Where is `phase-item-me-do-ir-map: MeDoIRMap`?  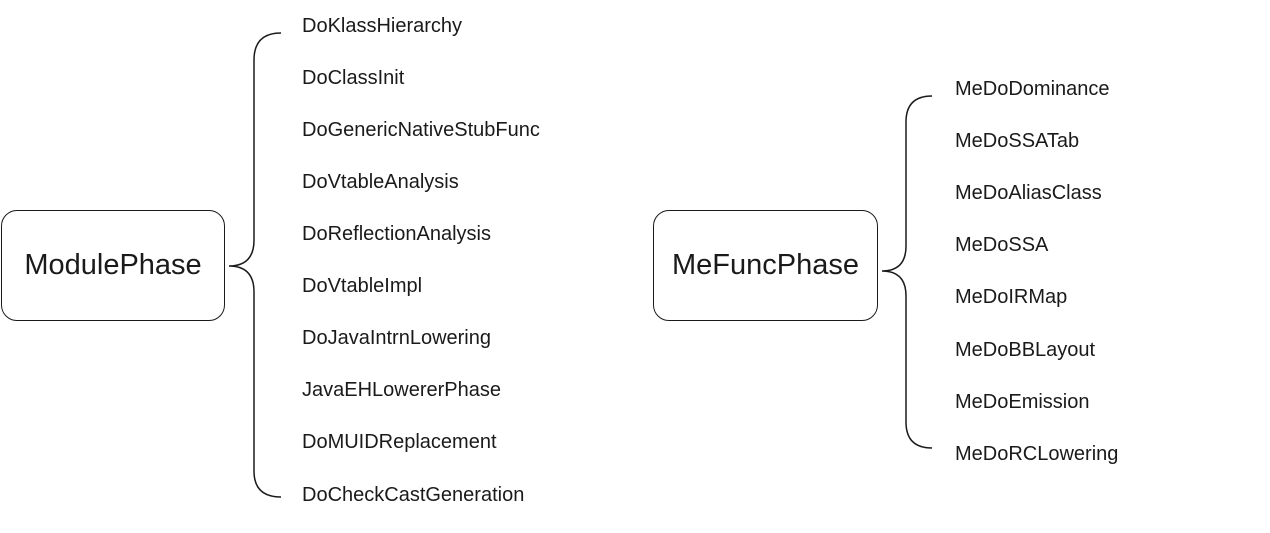 phase-item-me-do-ir-map: MeDoIRMap is located at coordinates (1011, 297).